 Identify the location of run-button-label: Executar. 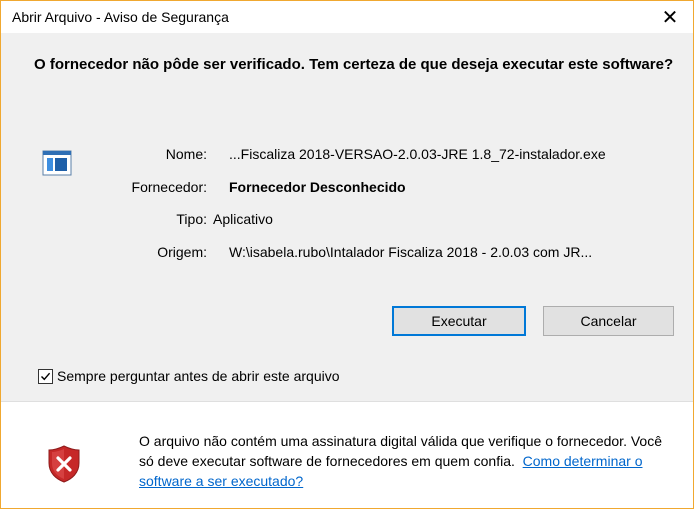
(459, 321).